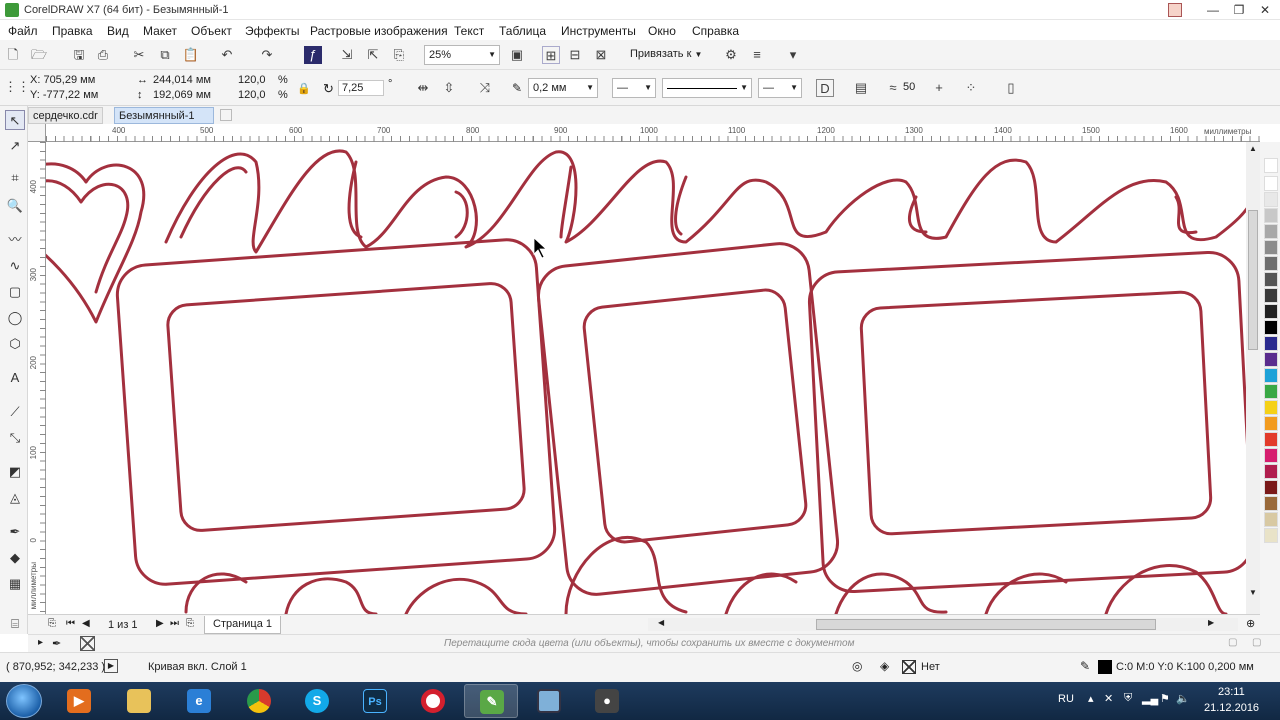 This screenshot has height=720, width=1280. What do you see at coordinates (662, 31) in the screenshot?
I see `menu-window: Окно` at bounding box center [662, 31].